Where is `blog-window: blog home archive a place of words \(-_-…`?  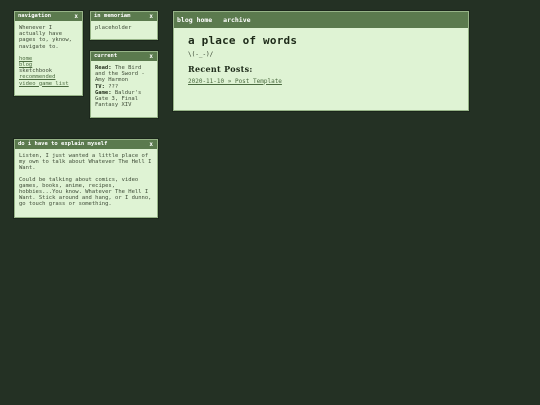 blog-window: blog home archive a place of words \(-_-… is located at coordinates (321, 61).